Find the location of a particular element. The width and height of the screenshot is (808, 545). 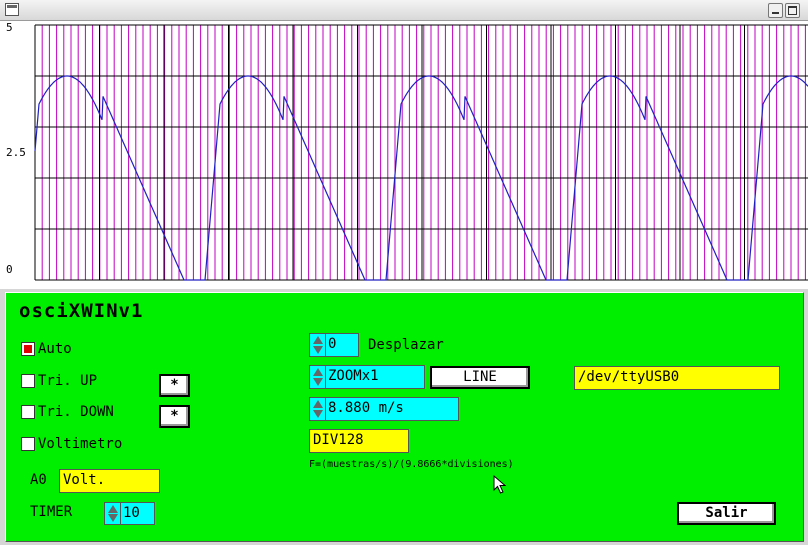

minimize-icon is located at coordinates (775, 10).